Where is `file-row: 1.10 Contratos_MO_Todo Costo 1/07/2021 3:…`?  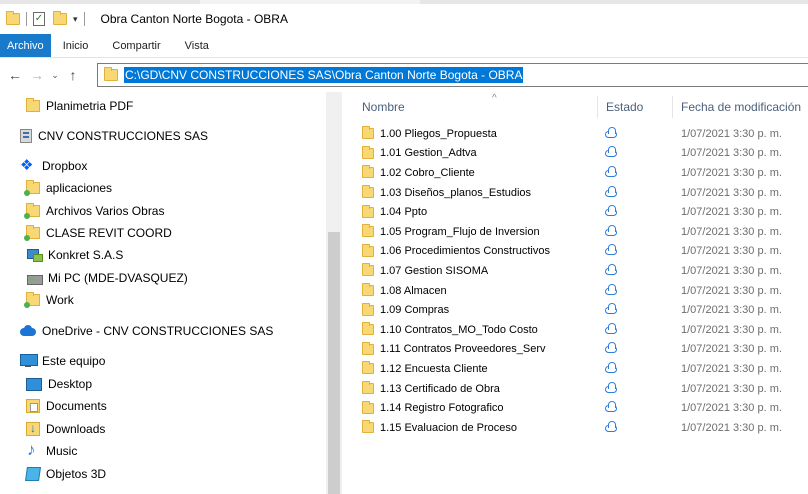
file-row: 1.10 Contratos_MO_Todo Costo 1/07/2021 3:… is located at coordinates (585, 330).